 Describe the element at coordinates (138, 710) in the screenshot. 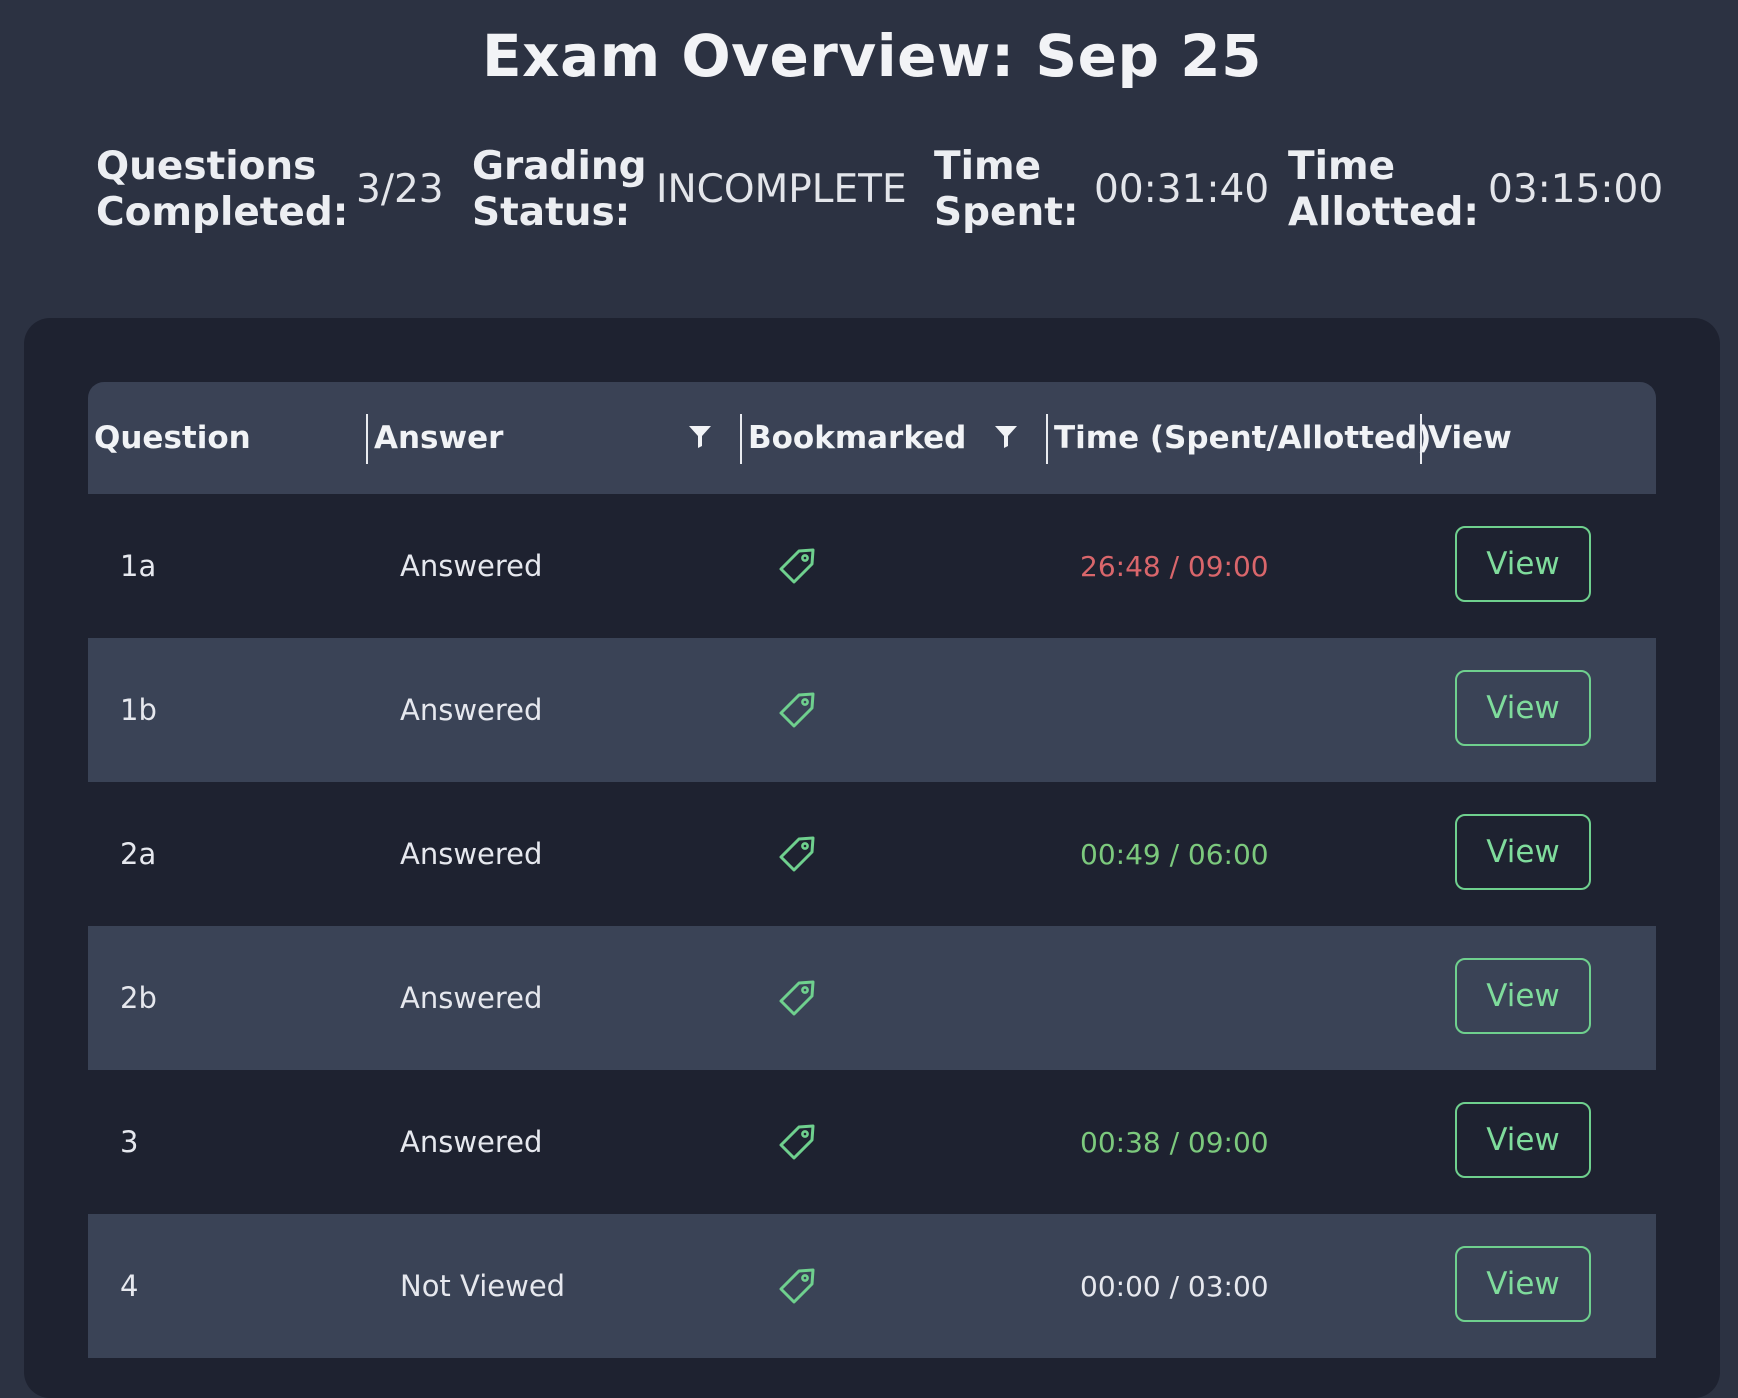

I see `question-id: 1b` at that location.